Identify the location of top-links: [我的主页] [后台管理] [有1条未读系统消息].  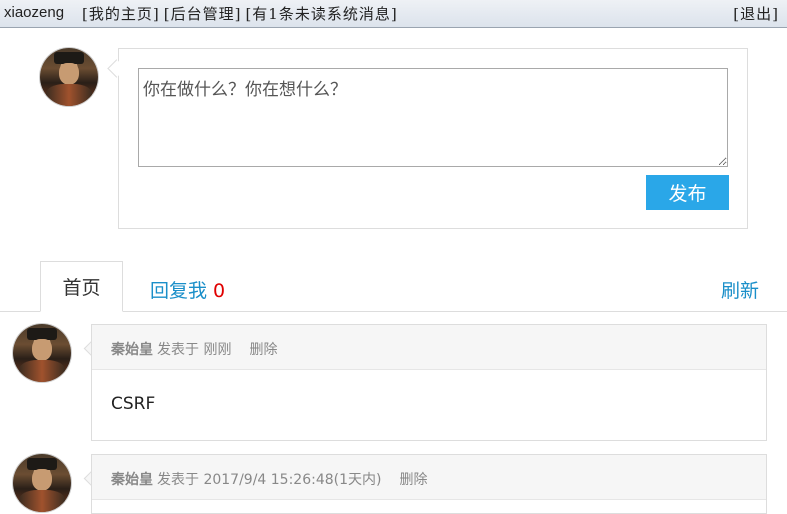
(242, 13).